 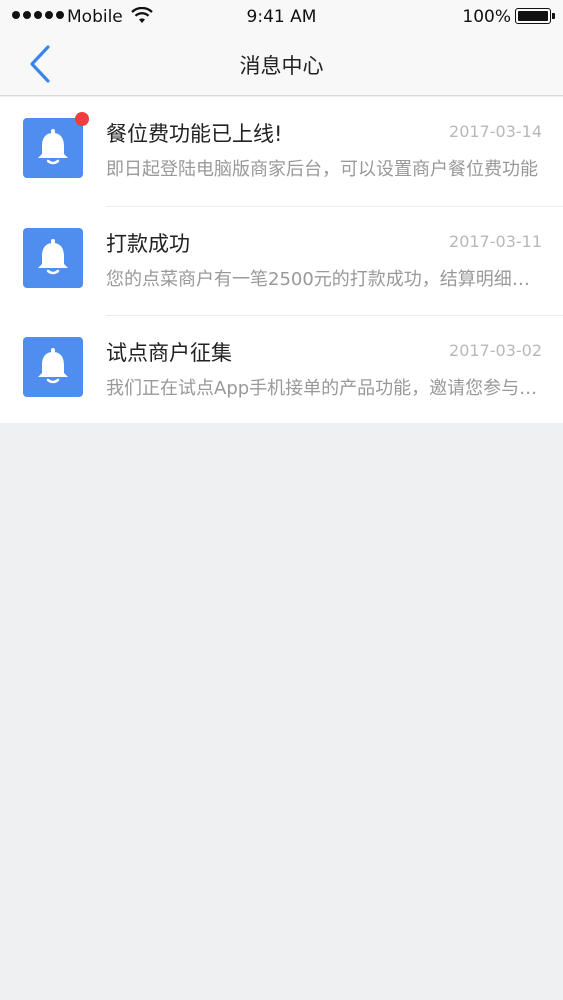 What do you see at coordinates (169, 353) in the screenshot?
I see `message-title: 试点商户征集` at bounding box center [169, 353].